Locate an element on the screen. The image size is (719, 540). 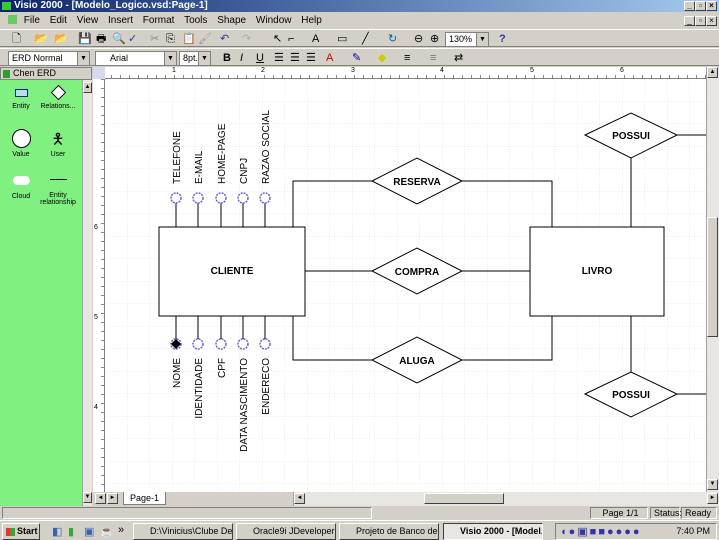
zoom-in-icon: ⊕ is located at coordinates (434, 39).